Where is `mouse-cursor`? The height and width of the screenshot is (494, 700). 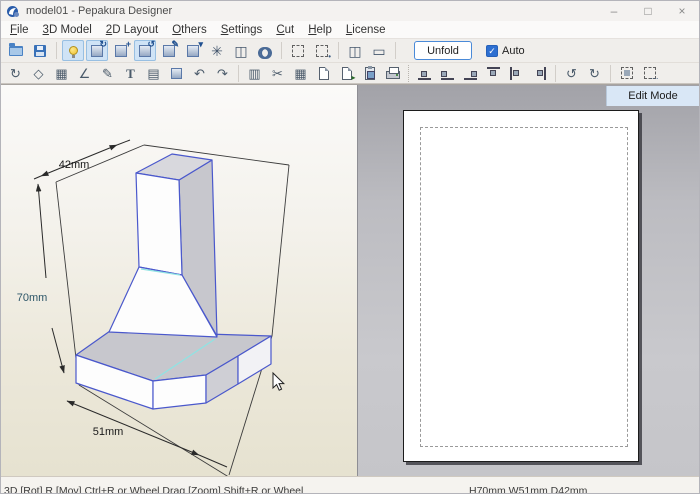 mouse-cursor is located at coordinates (279, 381).